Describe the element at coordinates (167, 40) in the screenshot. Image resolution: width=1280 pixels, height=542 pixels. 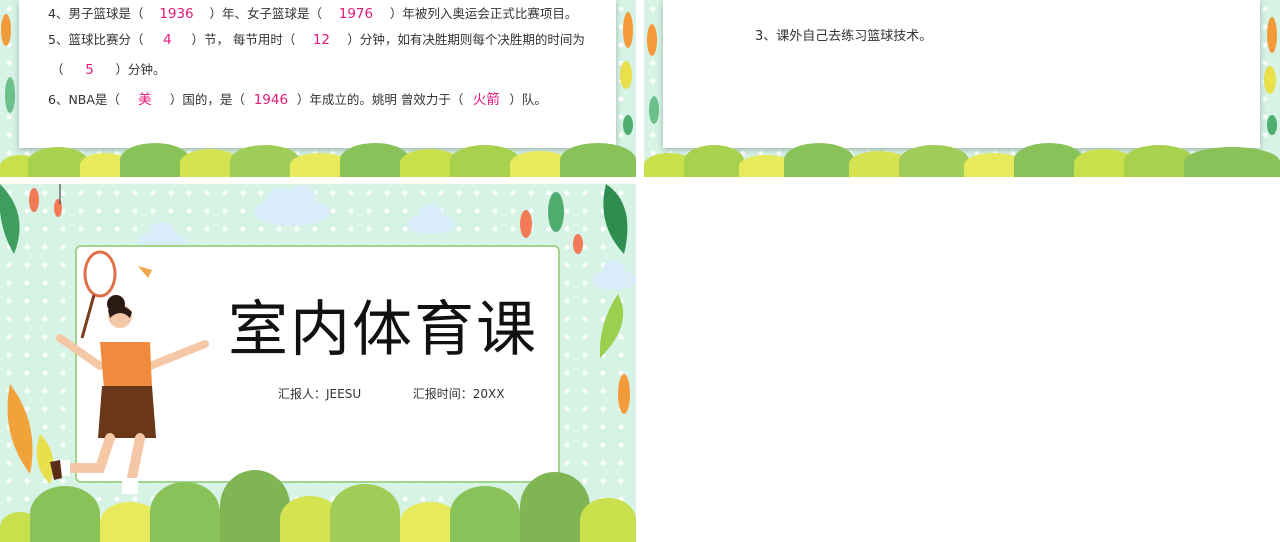
I see `answer-value: 4` at that location.